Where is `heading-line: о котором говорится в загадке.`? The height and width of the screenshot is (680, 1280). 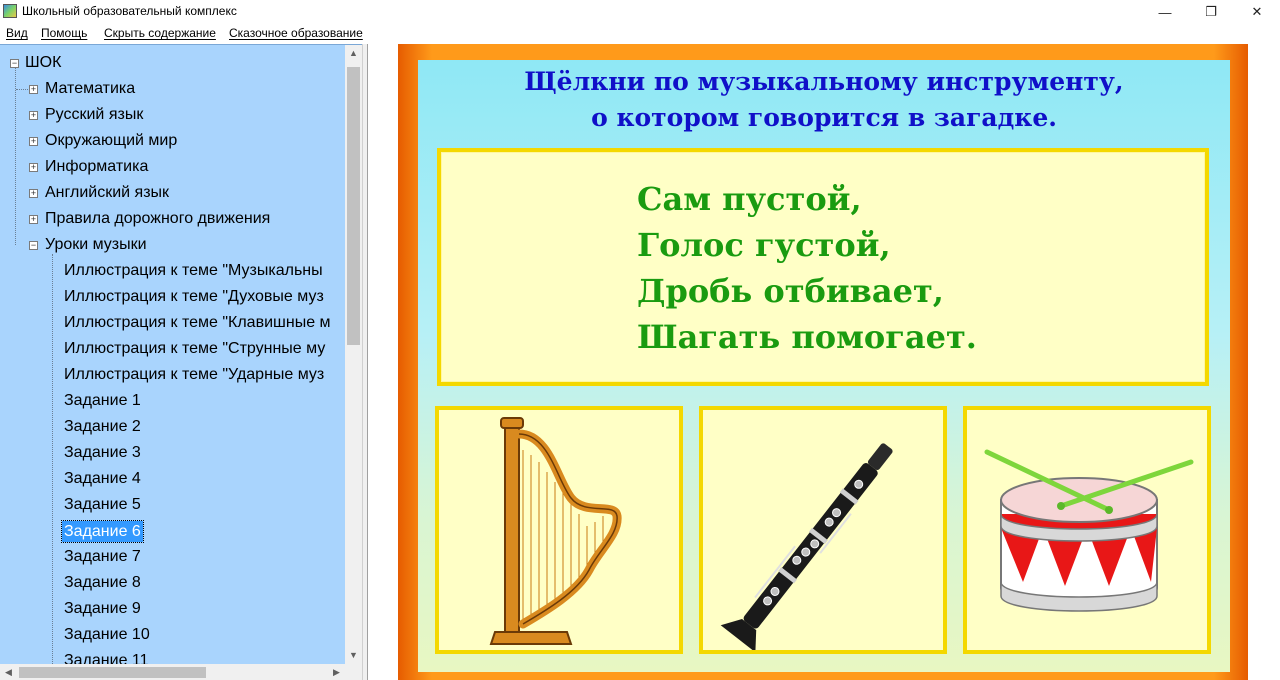 heading-line: о котором говорится в загадке. is located at coordinates (824, 117).